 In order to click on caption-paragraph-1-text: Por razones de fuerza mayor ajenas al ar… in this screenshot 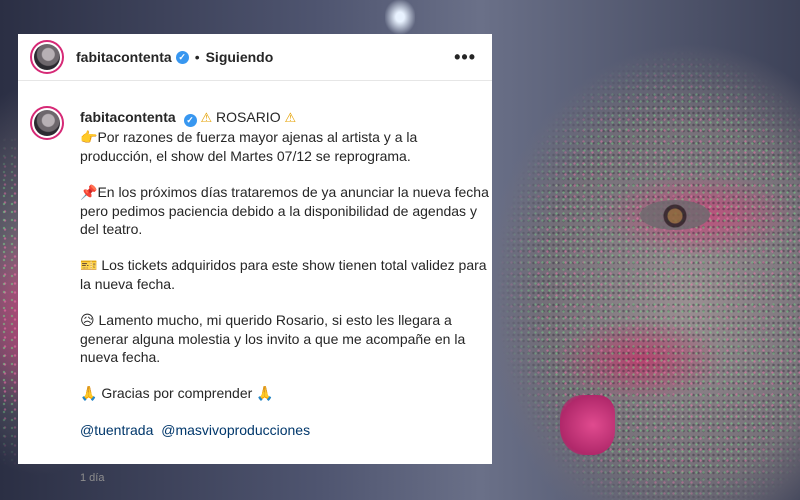, I will do `click(249, 146)`.